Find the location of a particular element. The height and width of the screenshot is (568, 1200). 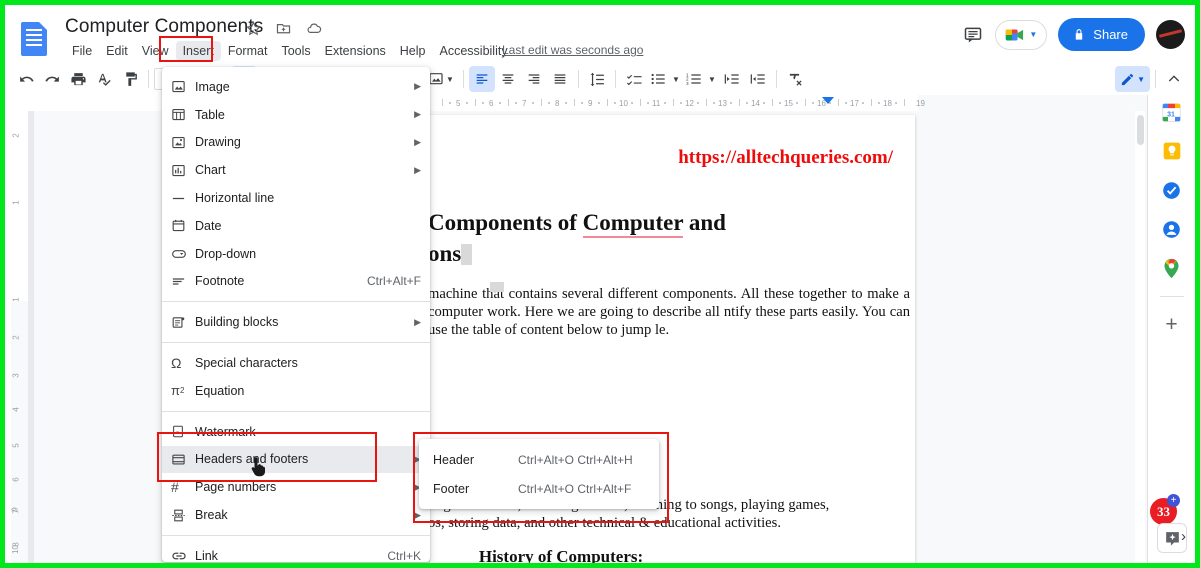

menu-item-break: Break ▶ is located at coordinates (296, 515).